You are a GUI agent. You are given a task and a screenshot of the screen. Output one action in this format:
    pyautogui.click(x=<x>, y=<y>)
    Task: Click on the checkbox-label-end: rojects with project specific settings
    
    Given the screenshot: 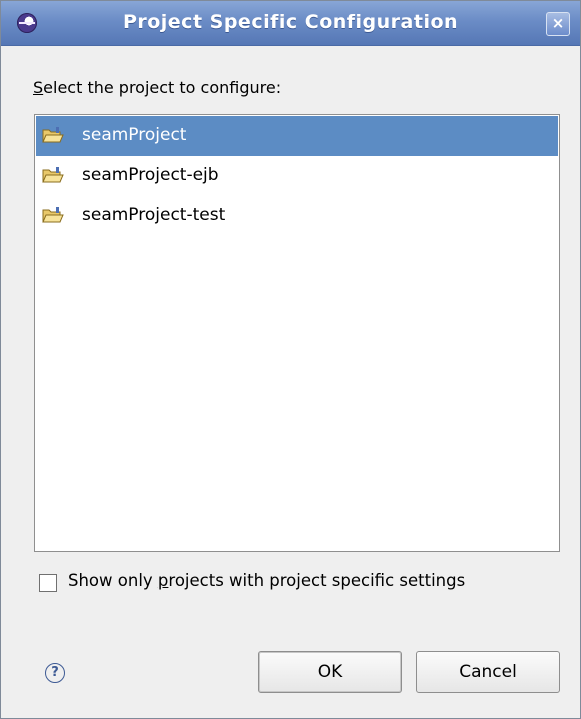 What is the action you would take?
    pyautogui.click(x=317, y=580)
    